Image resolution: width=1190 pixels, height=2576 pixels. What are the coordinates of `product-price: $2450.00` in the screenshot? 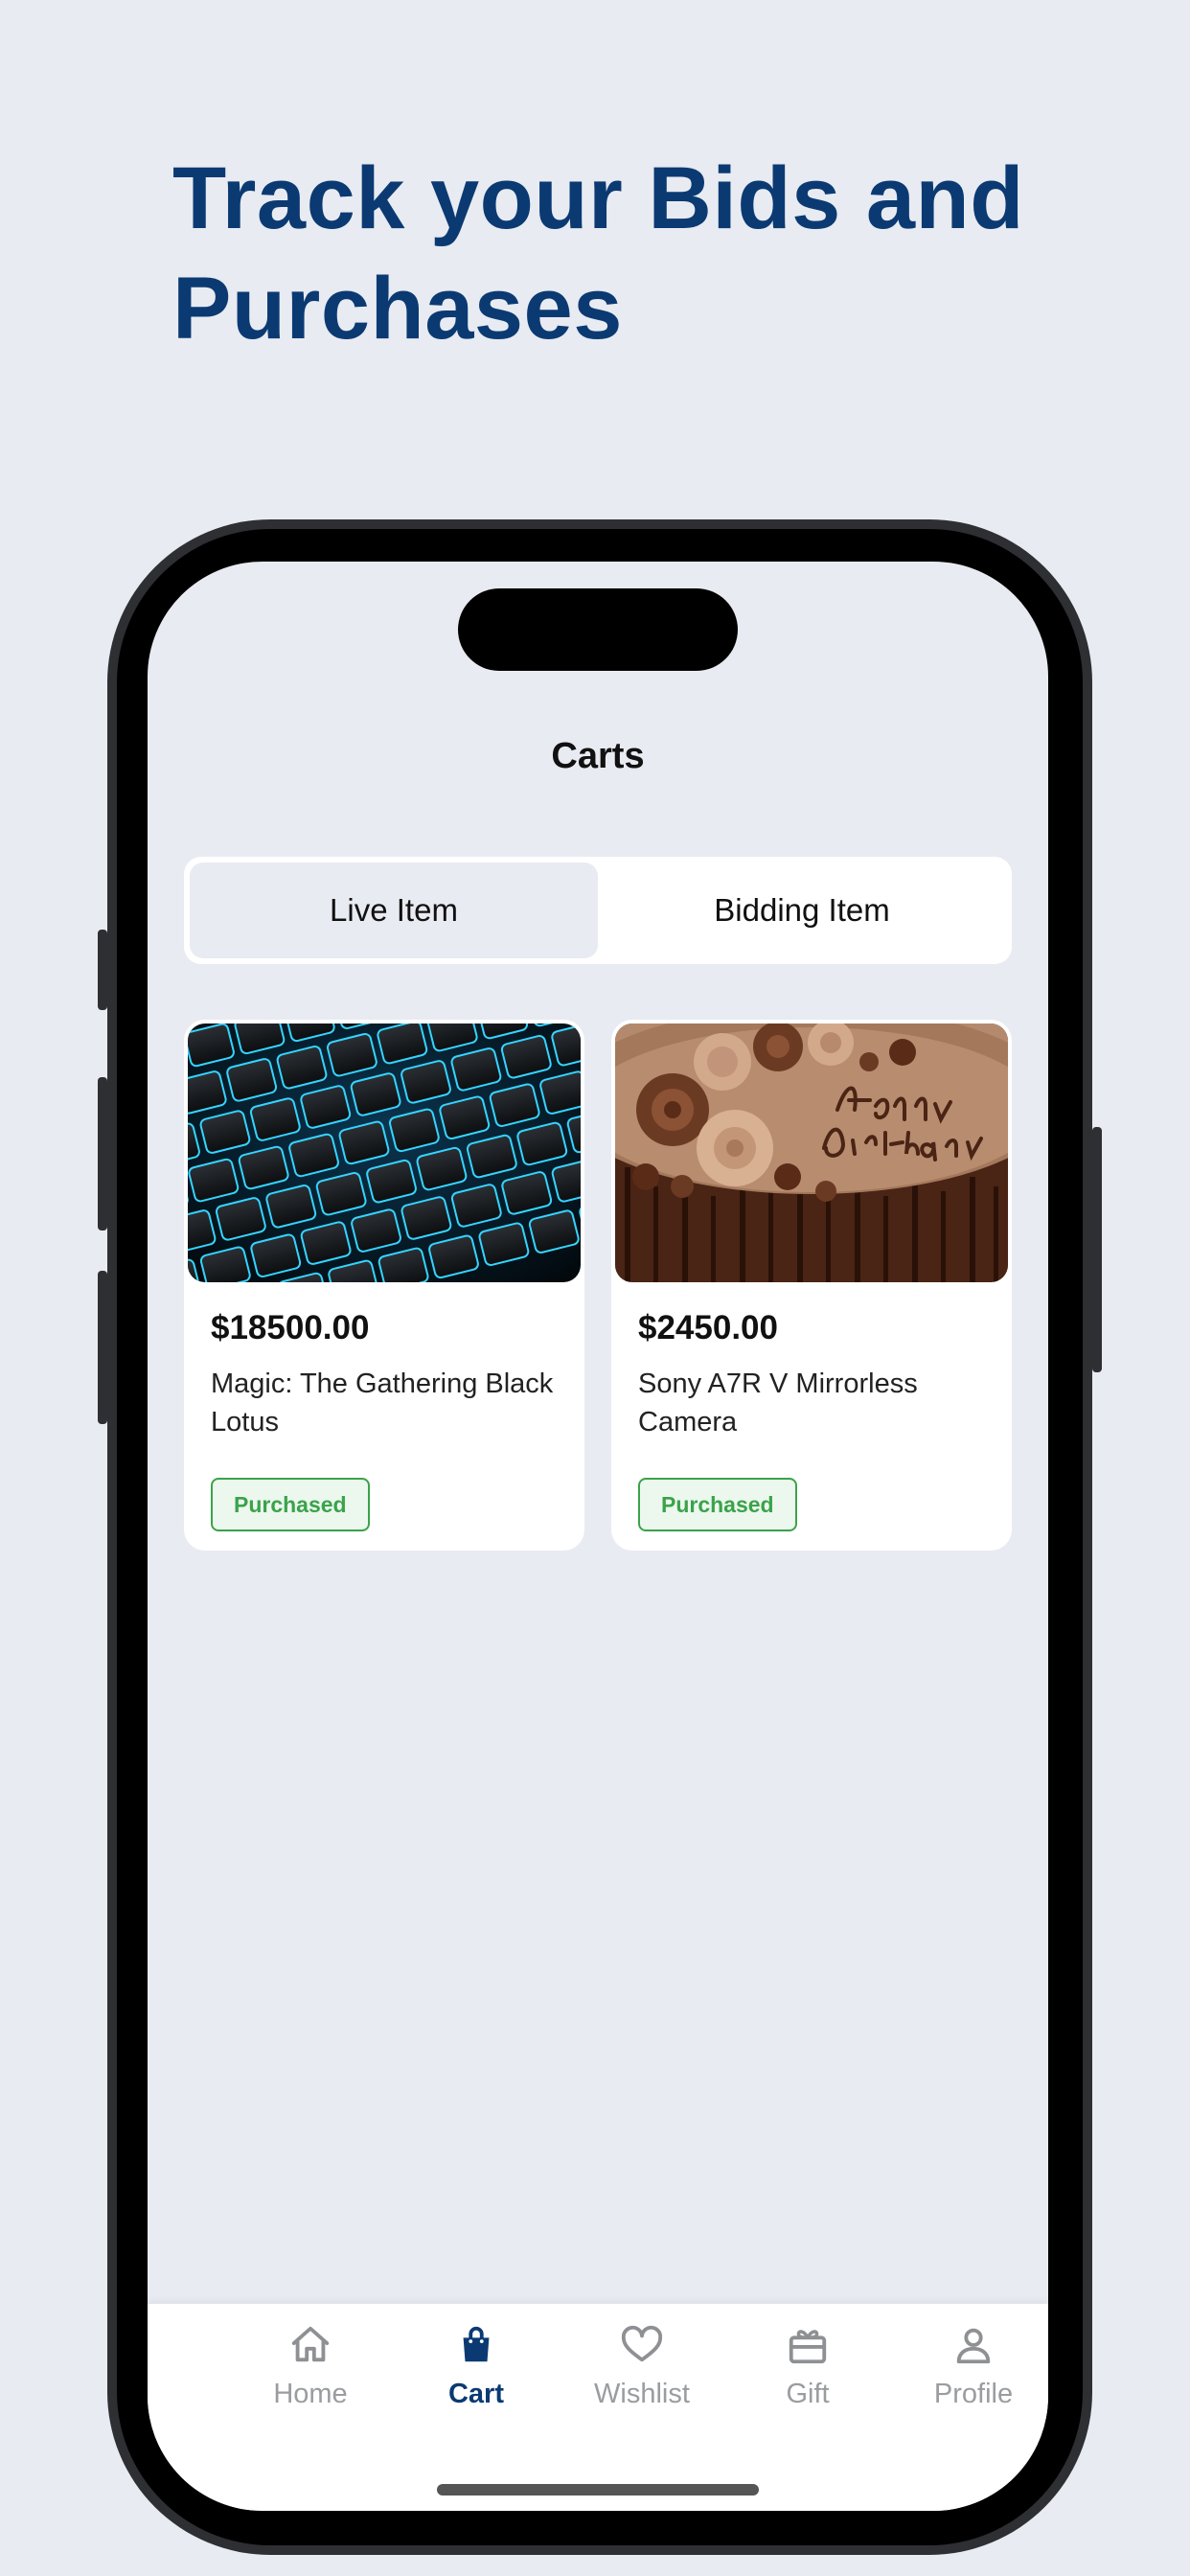 It's located at (708, 1327).